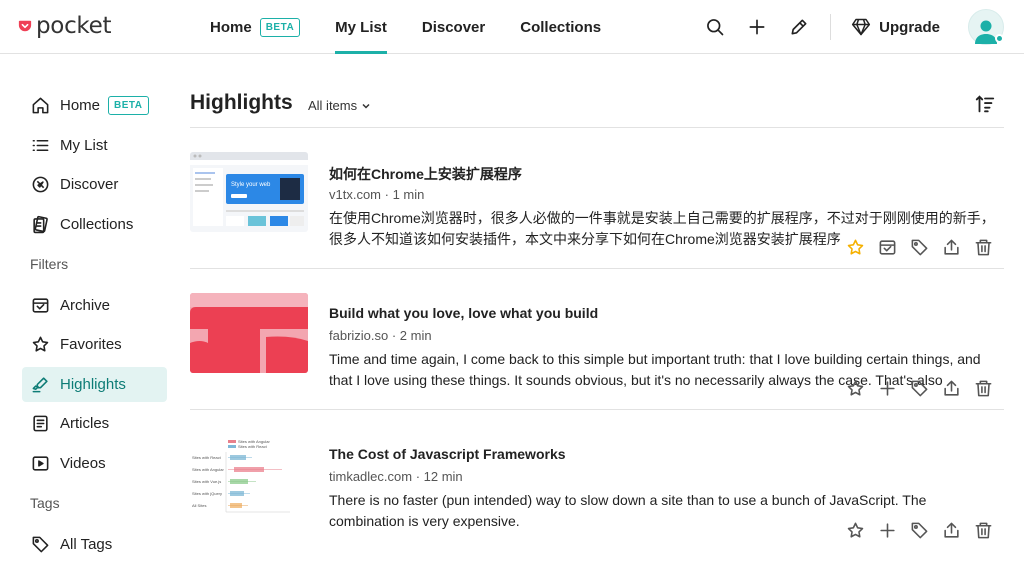 The image size is (1024, 570). What do you see at coordinates (715, 27) in the screenshot?
I see `search-icon` at bounding box center [715, 27].